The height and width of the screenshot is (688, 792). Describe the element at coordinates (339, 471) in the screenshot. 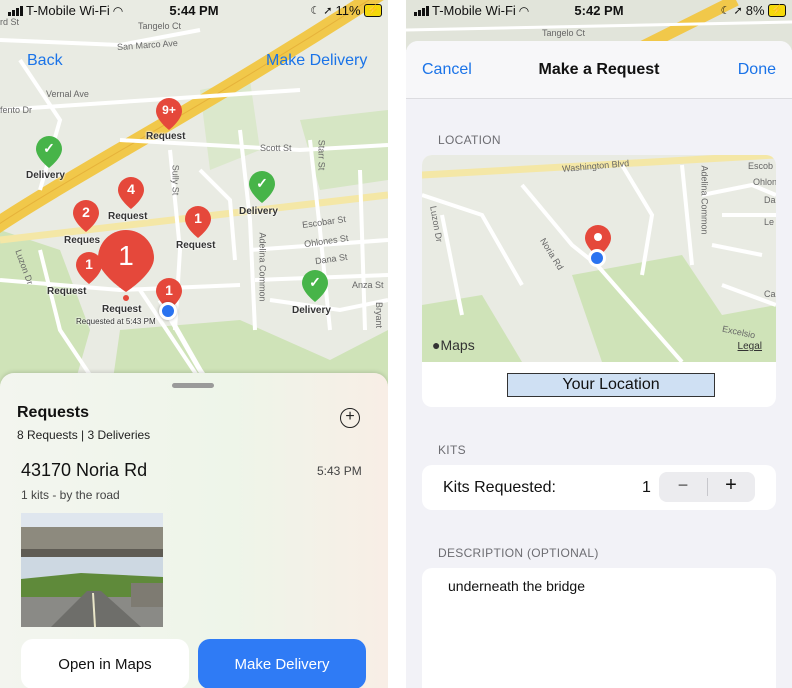

I see `request-time: 5:43 PM` at that location.